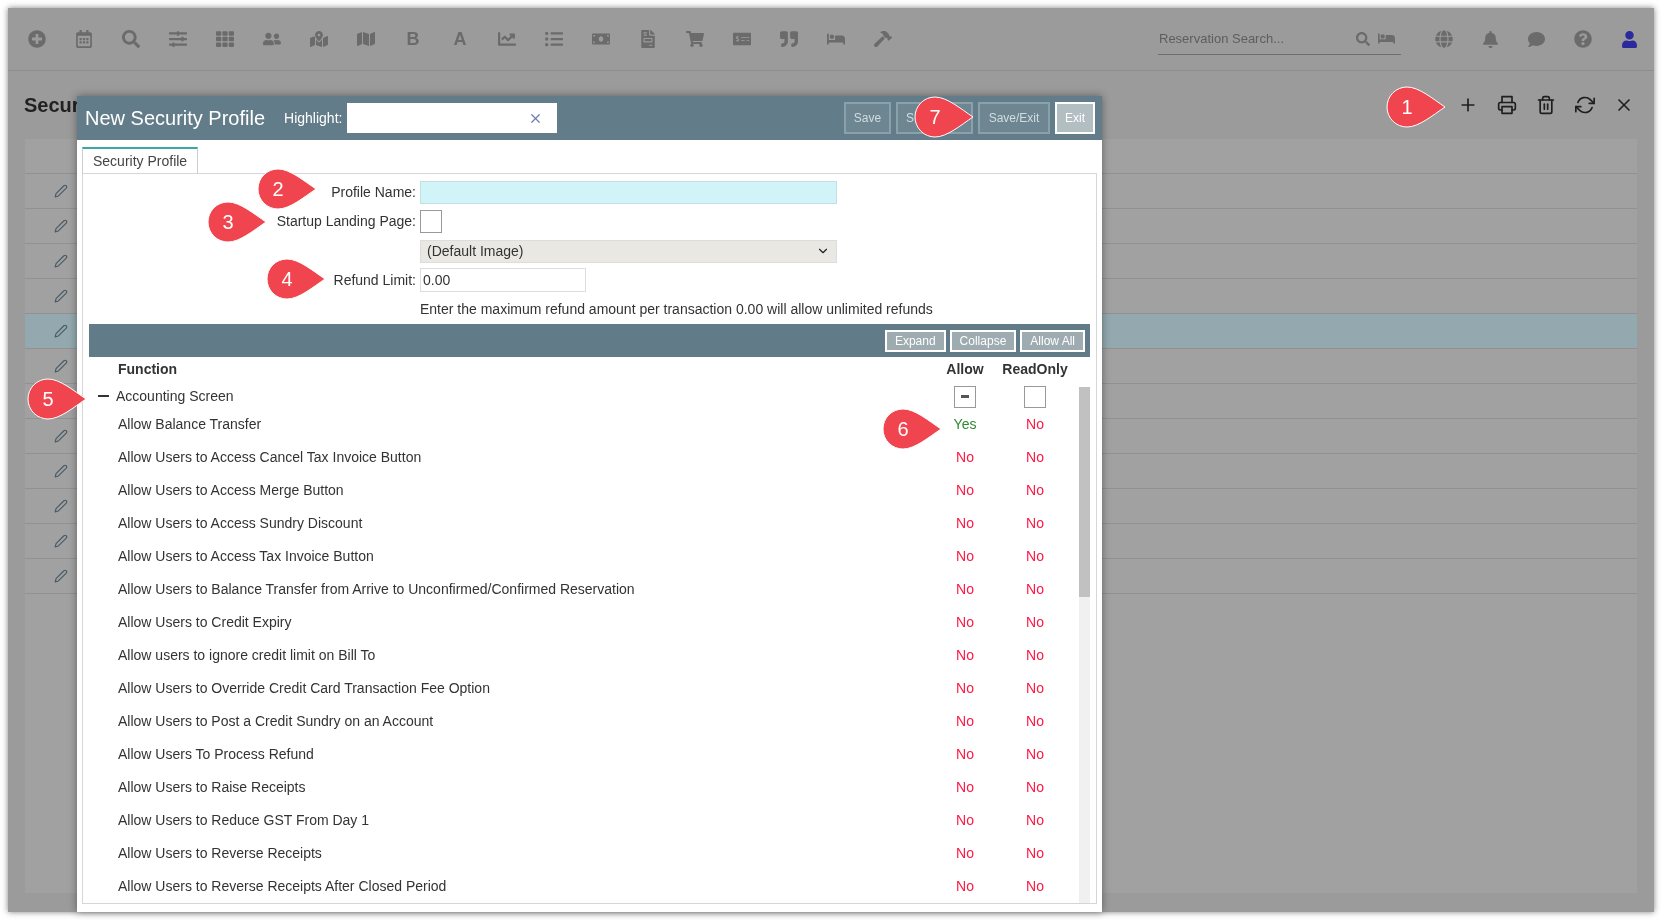  Describe the element at coordinates (272, 39) in the screenshot. I see `people-icon` at that location.